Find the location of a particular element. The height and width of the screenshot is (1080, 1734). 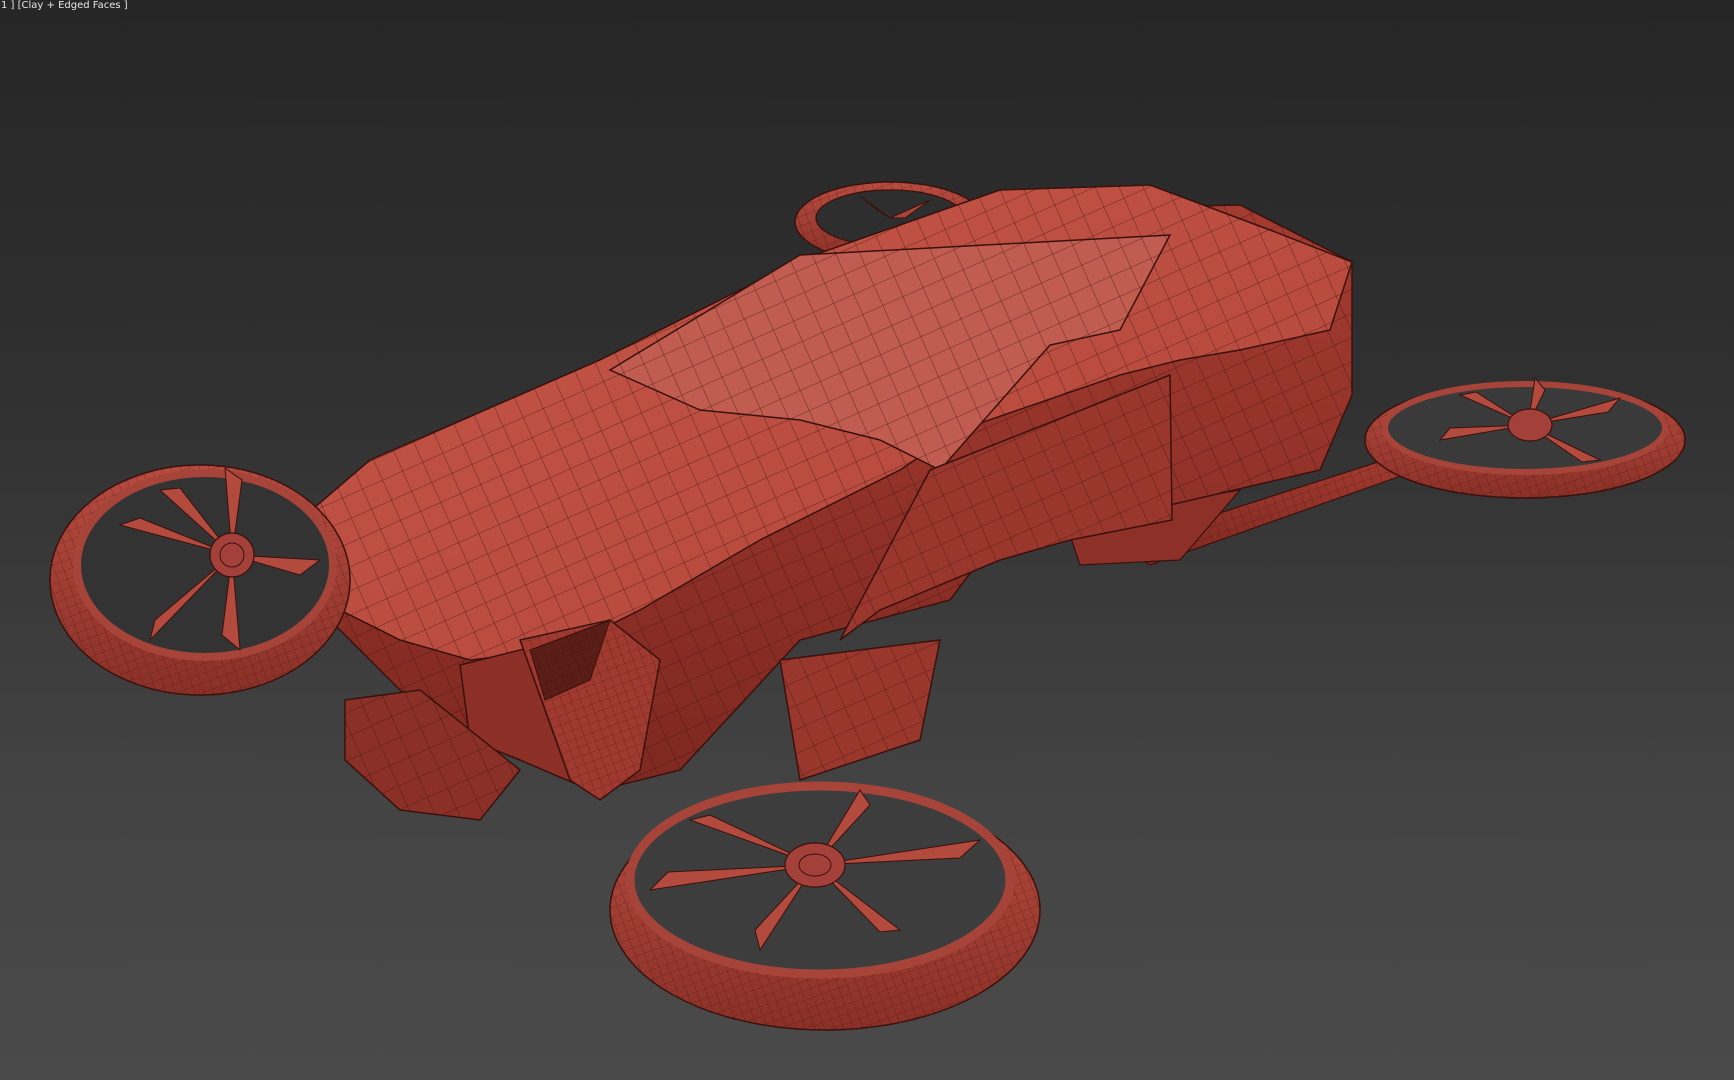

front-bottom-fan is located at coordinates (825, 906).